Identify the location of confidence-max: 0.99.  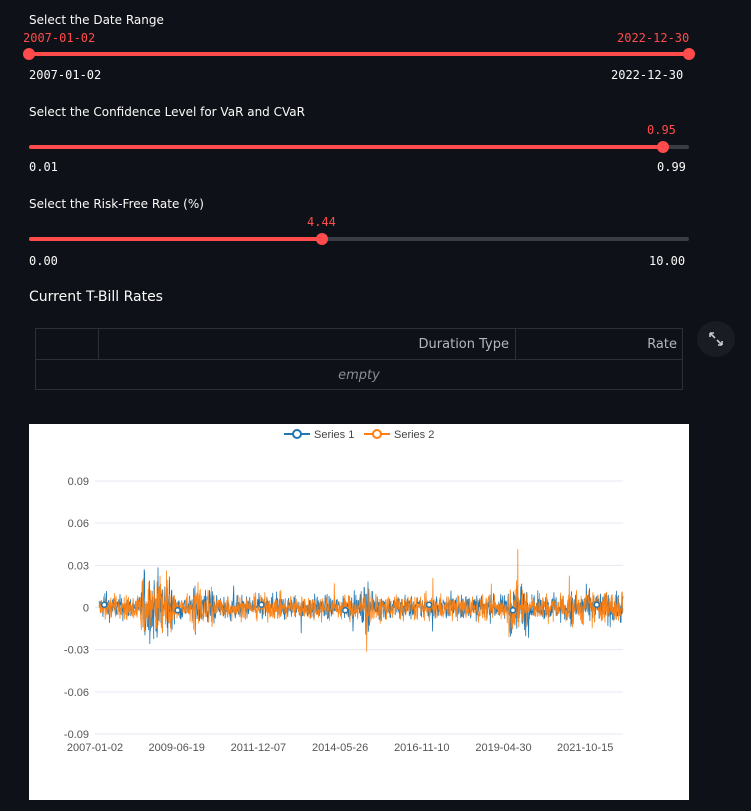
(671, 167).